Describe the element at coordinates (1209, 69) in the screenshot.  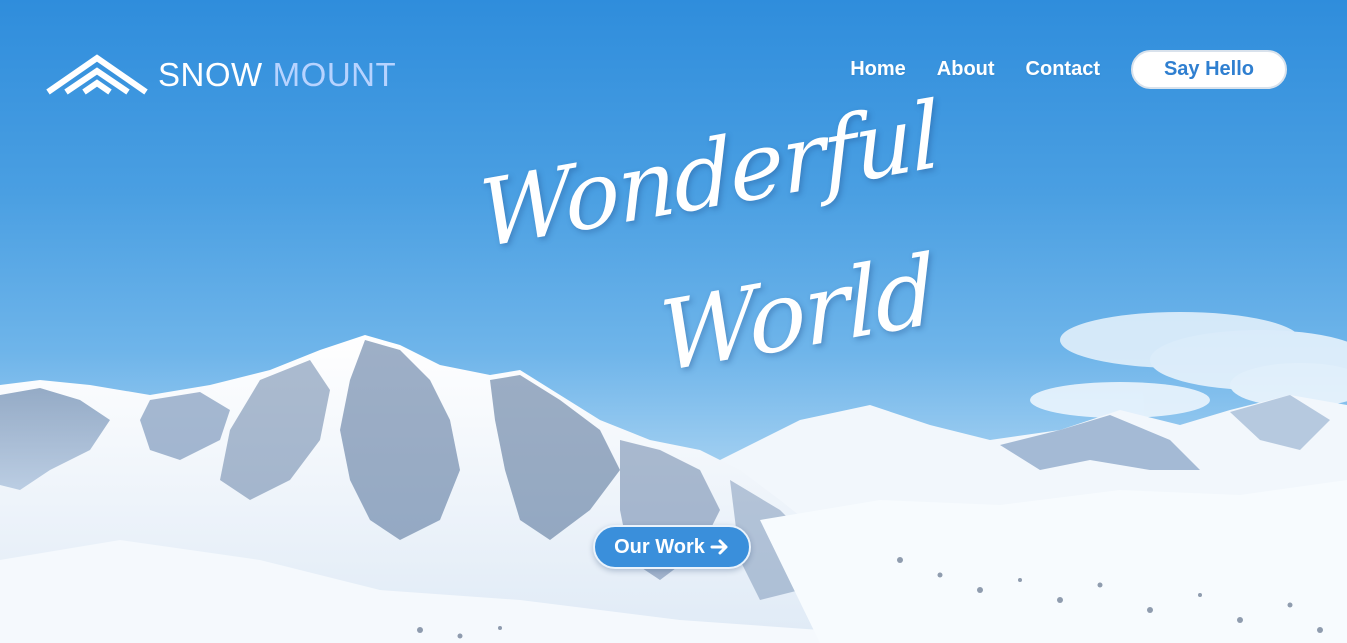
I see `say-hello-button: Say Hello` at that location.